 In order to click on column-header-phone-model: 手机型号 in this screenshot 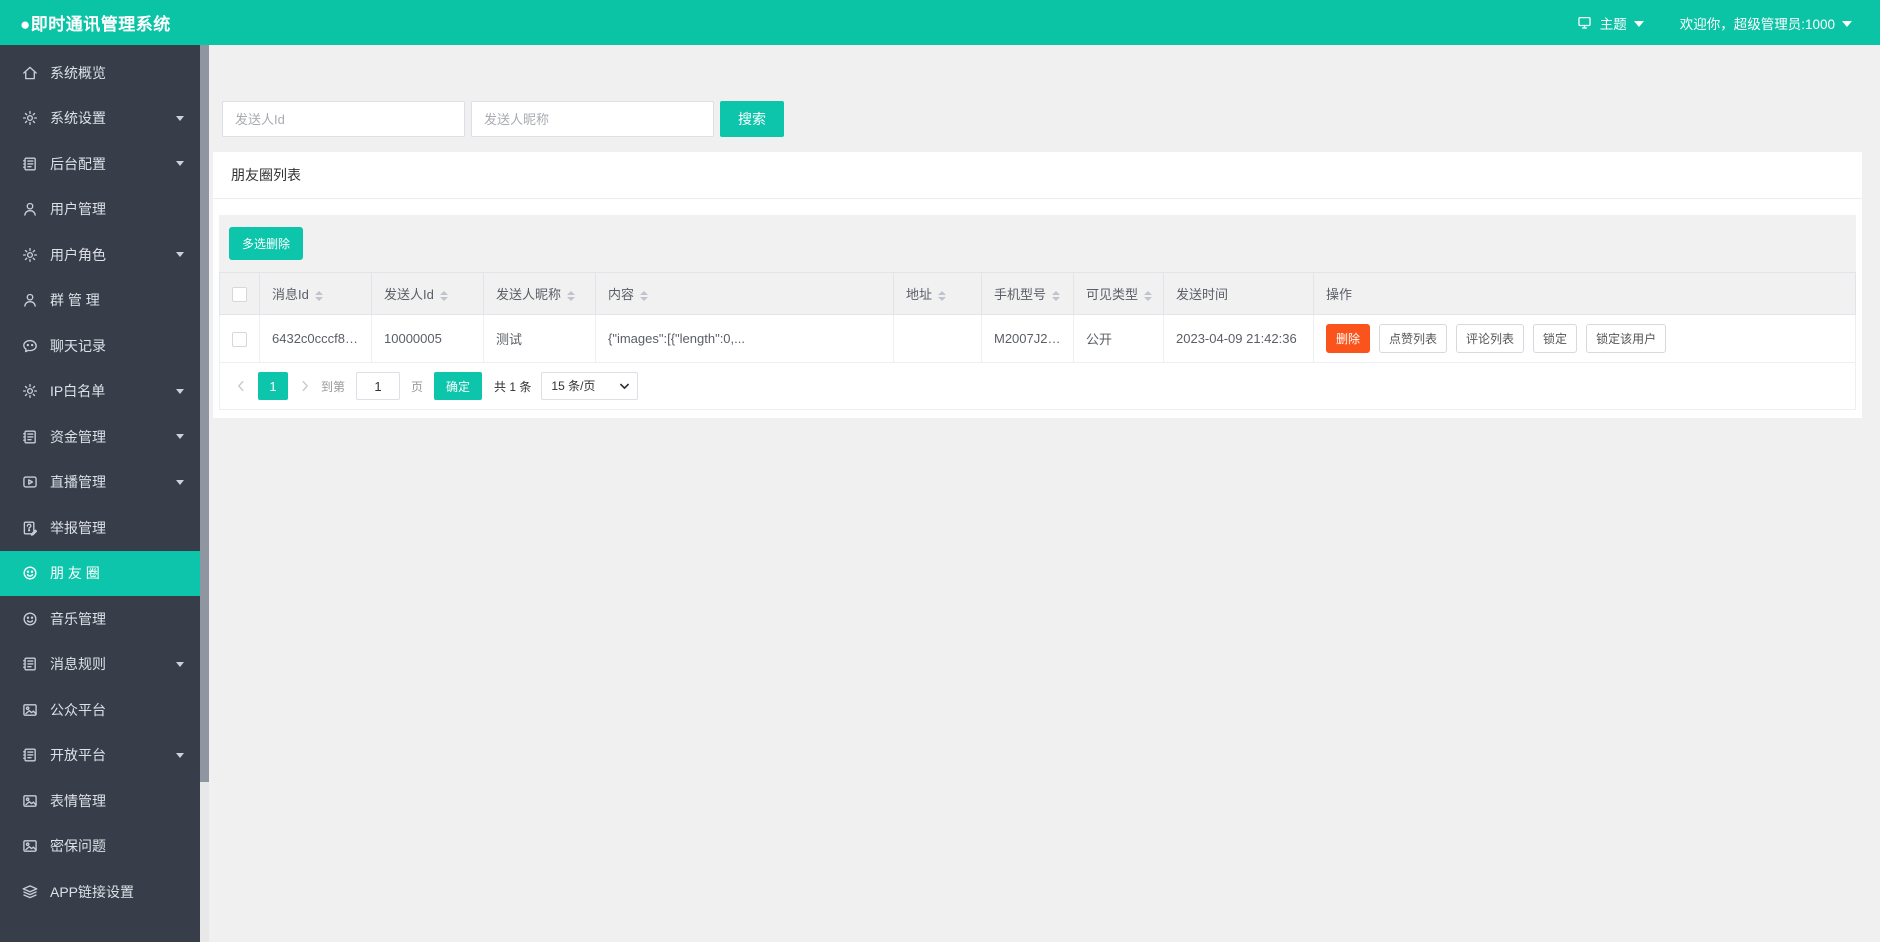, I will do `click(1027, 293)`.